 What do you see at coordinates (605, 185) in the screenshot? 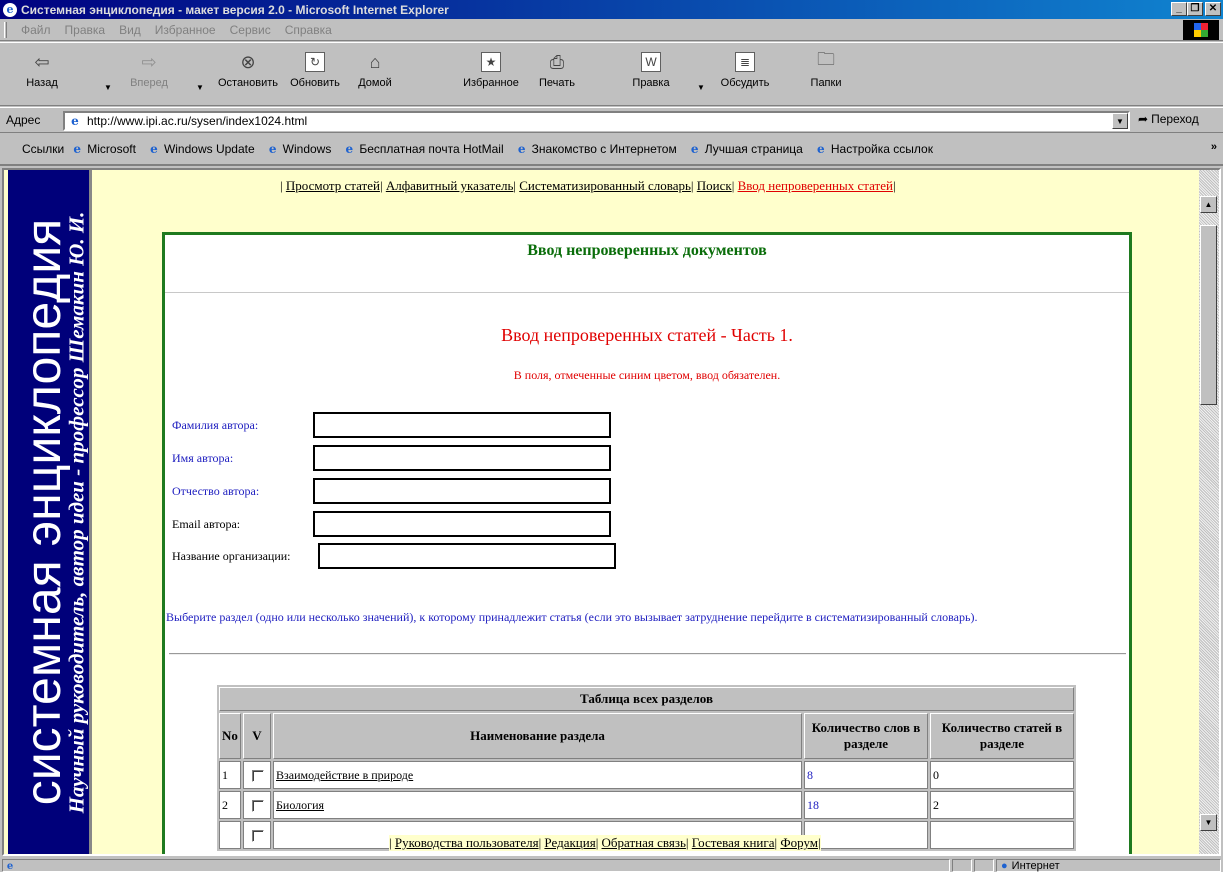
I see `nav-systematic-dictionary: Систематизированный словарь` at bounding box center [605, 185].